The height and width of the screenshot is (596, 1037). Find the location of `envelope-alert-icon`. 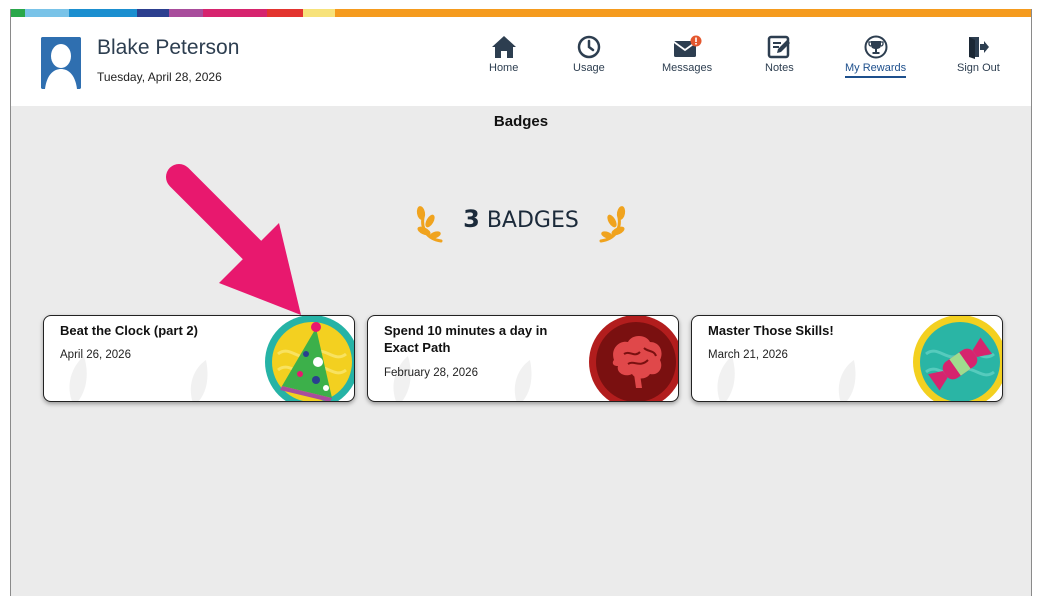

envelope-alert-icon is located at coordinates (687, 46).